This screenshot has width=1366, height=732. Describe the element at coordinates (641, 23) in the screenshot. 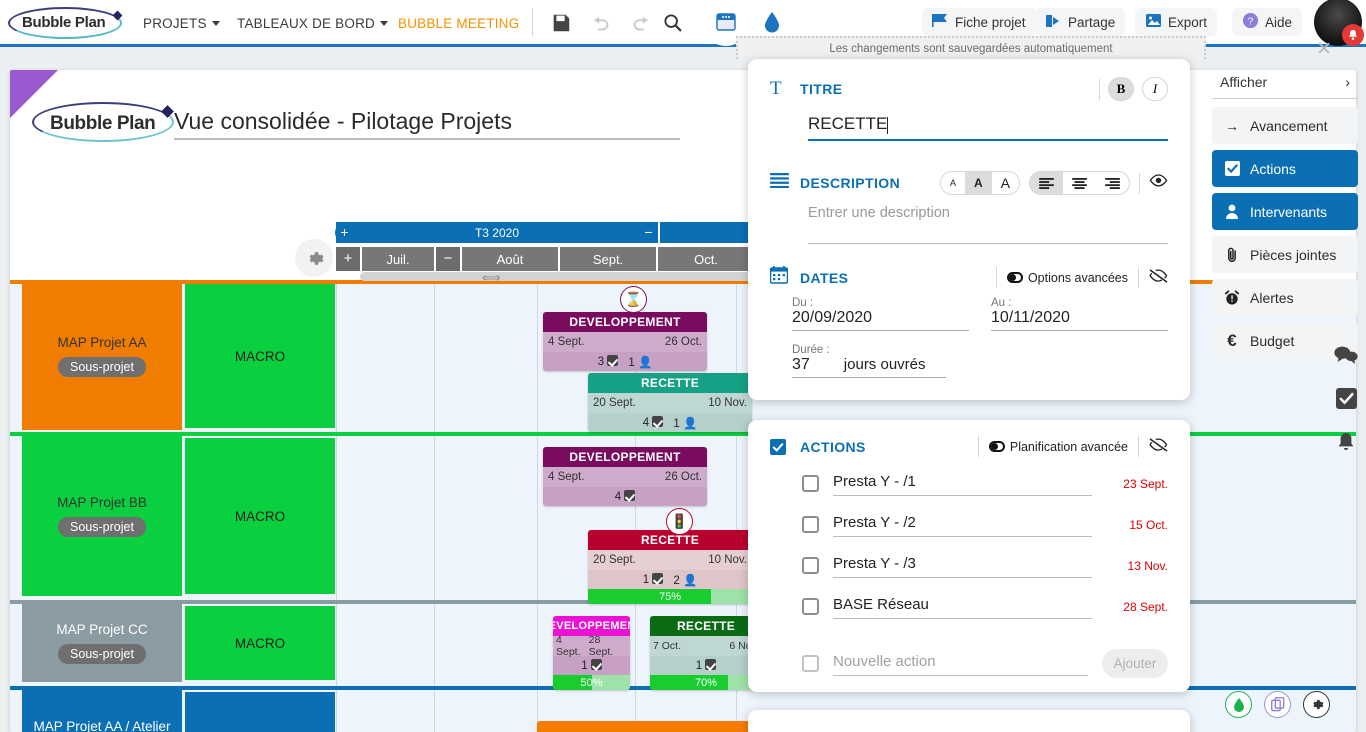

I see `redo-icon` at that location.